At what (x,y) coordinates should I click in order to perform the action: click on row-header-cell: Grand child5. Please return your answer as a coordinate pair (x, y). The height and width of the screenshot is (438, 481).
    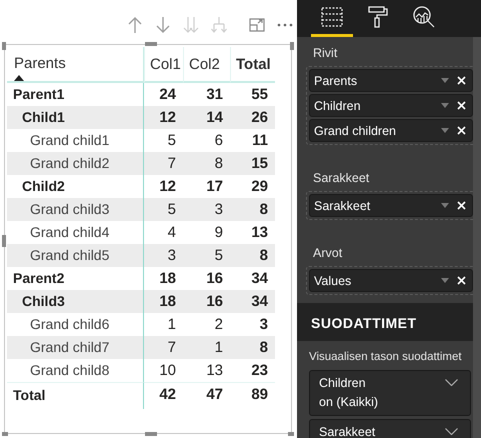
    Looking at the image, I should click on (75, 255).